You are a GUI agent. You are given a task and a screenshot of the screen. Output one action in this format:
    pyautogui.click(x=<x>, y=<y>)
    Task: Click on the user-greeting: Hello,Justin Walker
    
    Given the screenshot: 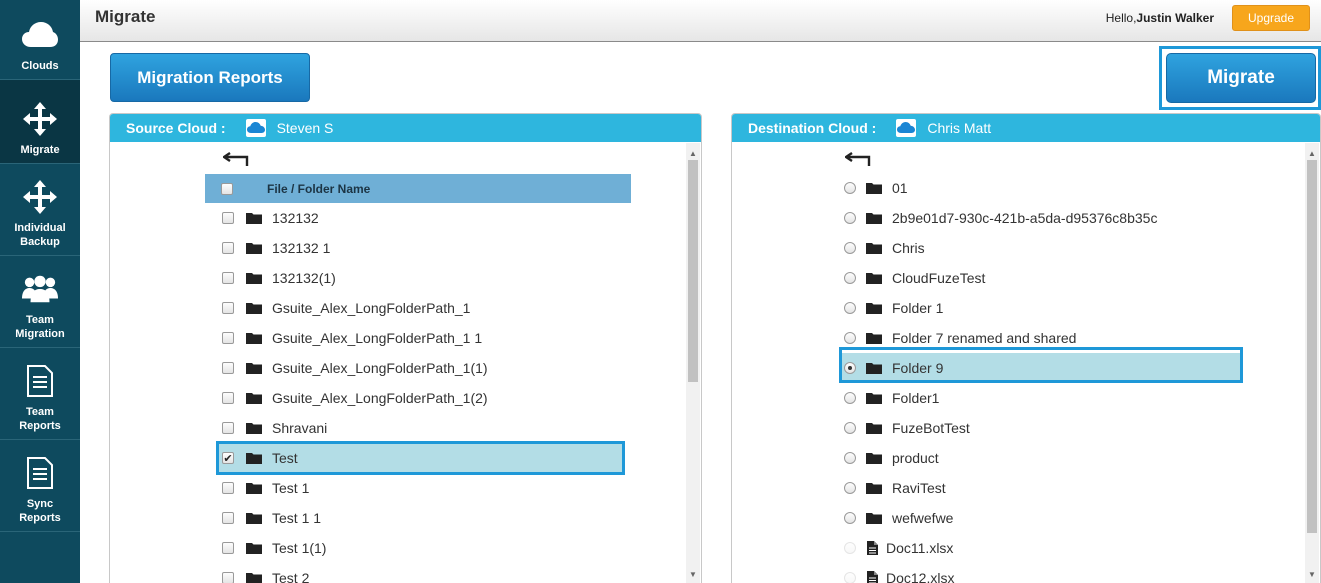 What is the action you would take?
    pyautogui.click(x=1160, y=18)
    